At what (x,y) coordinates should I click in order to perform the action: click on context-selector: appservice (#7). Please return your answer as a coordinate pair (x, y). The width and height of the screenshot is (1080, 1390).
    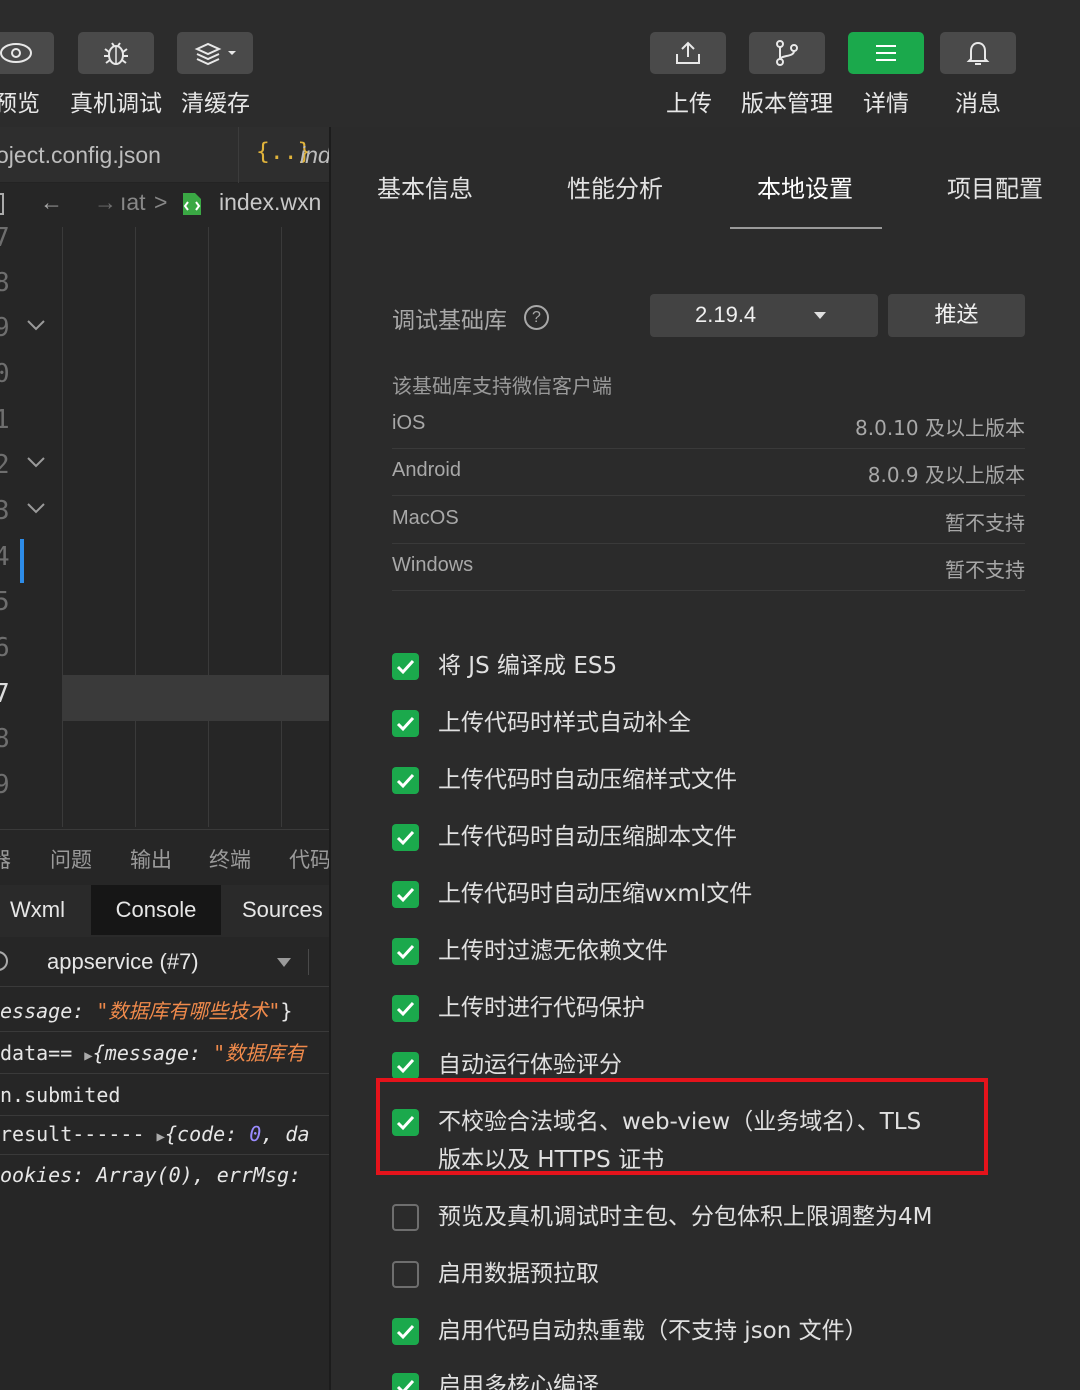
    Looking at the image, I should click on (165, 962).